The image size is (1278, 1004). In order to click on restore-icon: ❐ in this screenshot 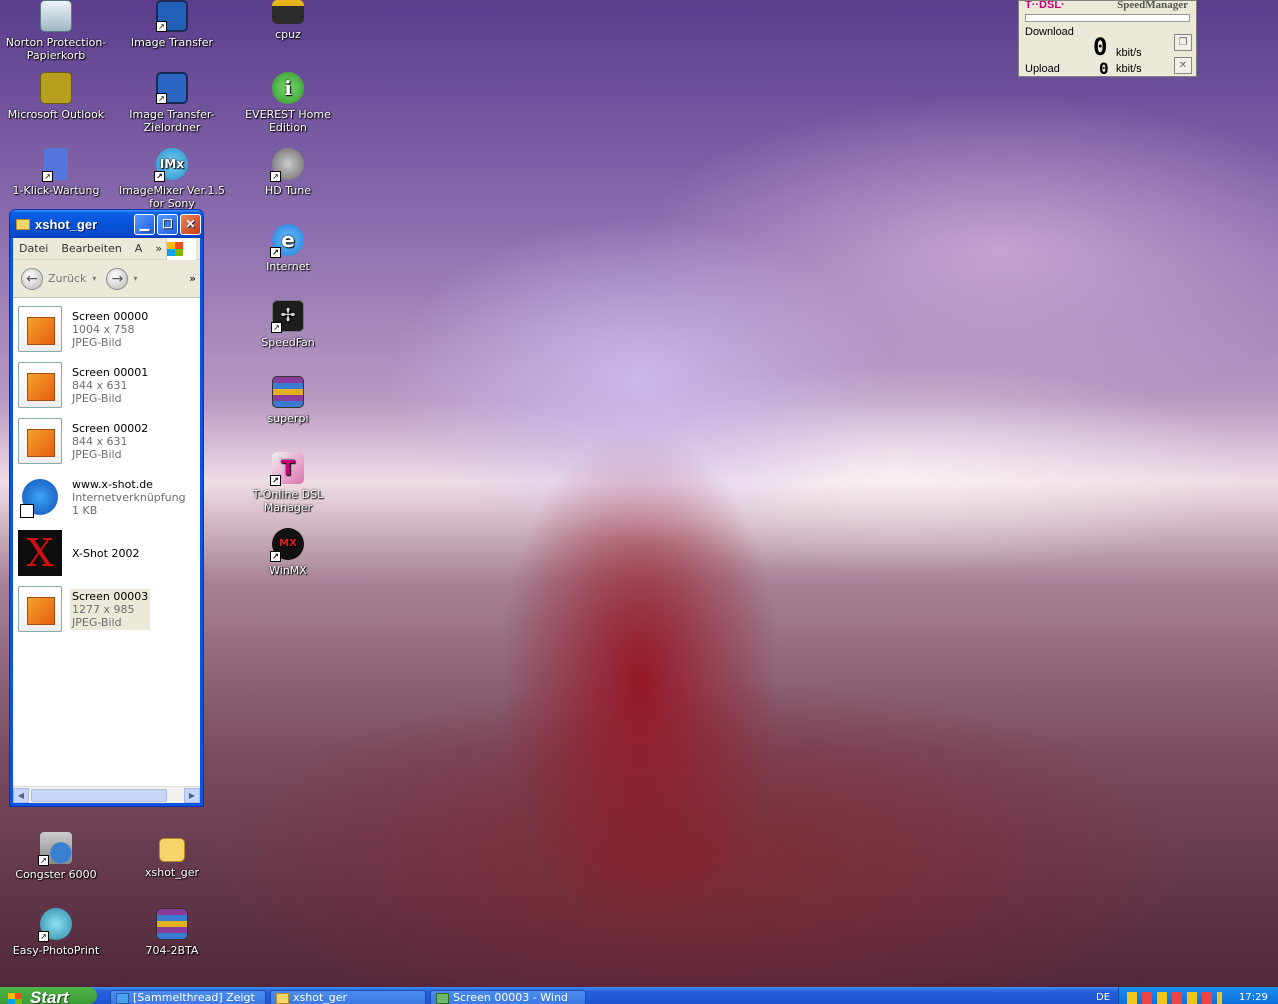, I will do `click(1183, 42)`.